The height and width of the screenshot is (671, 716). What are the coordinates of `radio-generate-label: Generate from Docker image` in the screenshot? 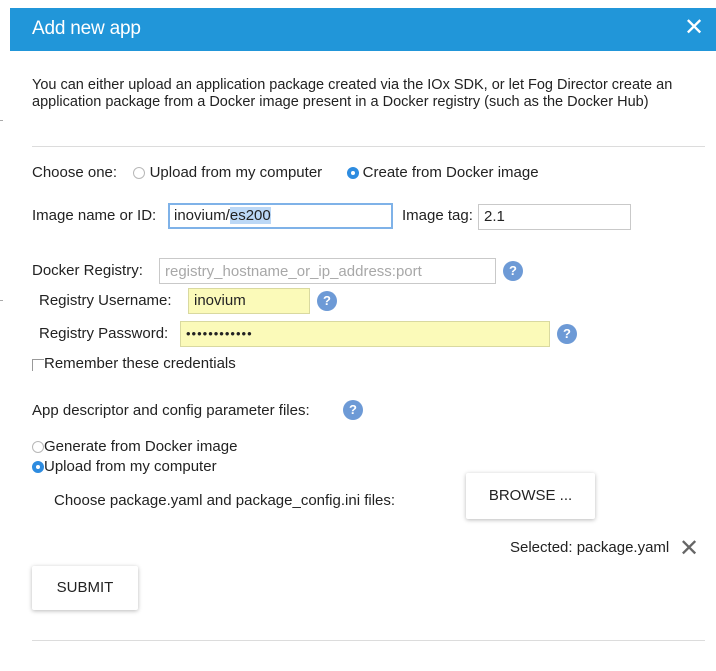 It's located at (141, 446).